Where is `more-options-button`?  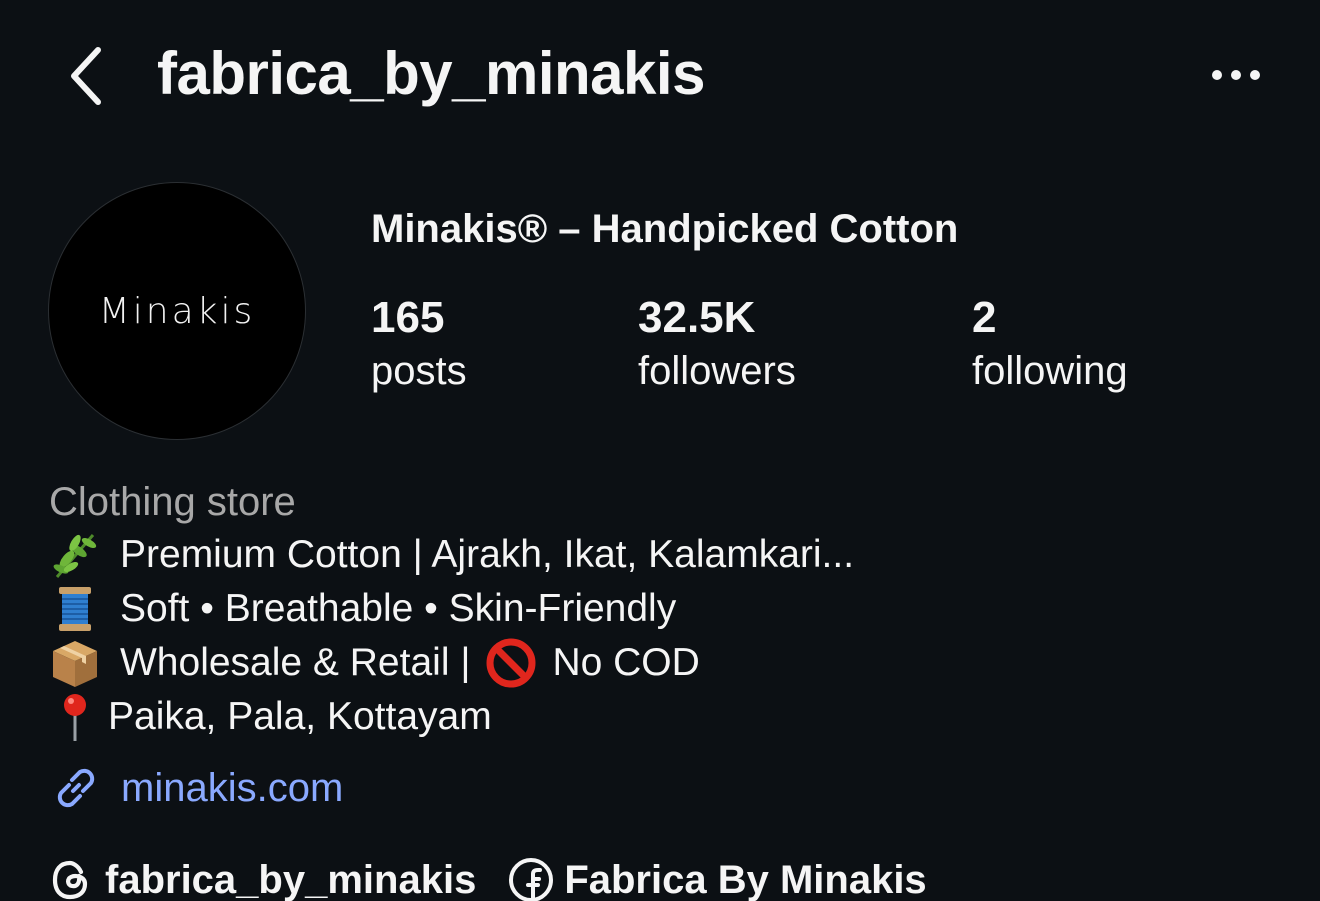
more-options-button is located at coordinates (1236, 75).